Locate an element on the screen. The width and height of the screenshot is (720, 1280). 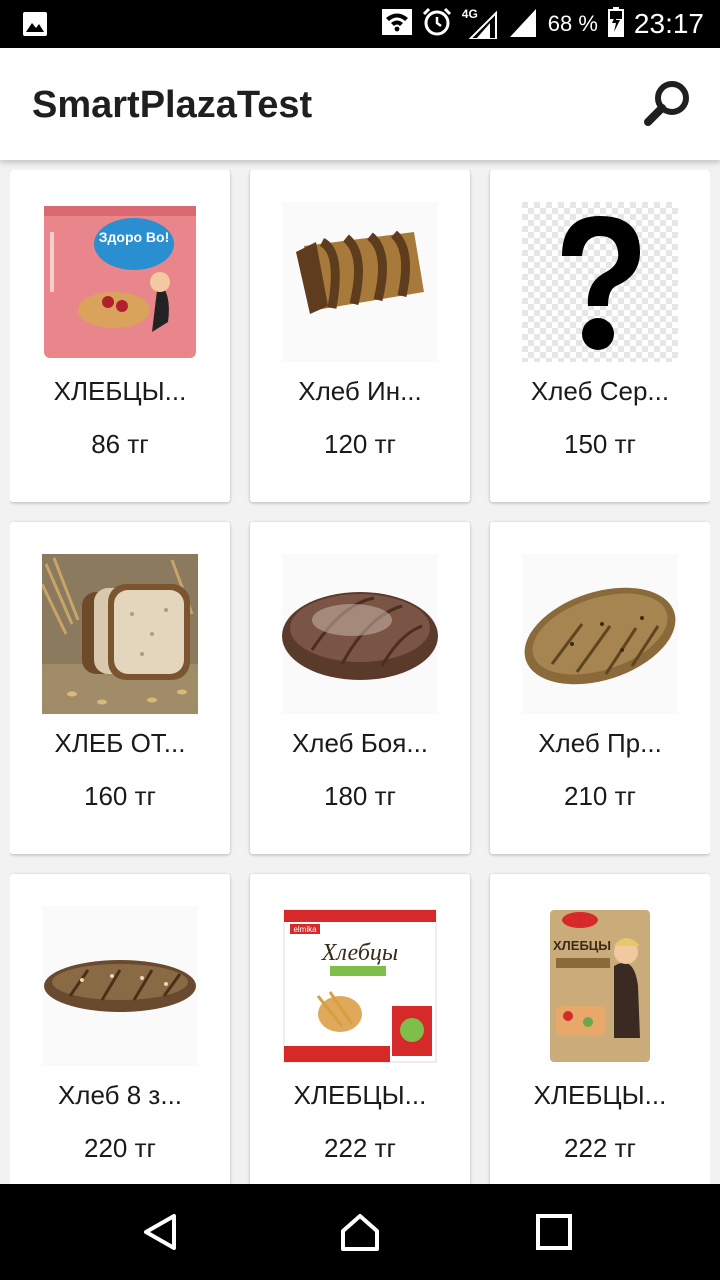
signal-icon: 4G is located at coordinates (480, 23).